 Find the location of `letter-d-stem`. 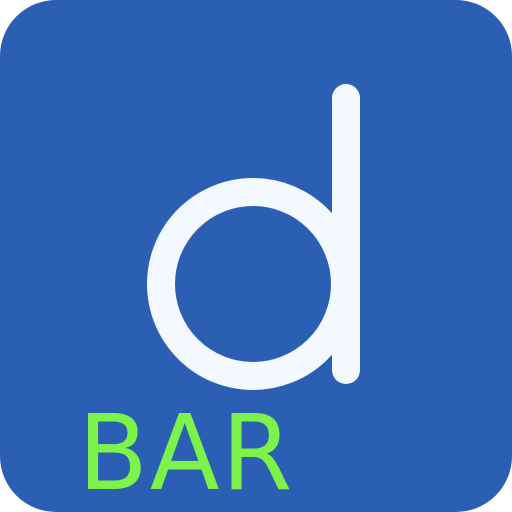

letter-d-stem is located at coordinates (346, 234).